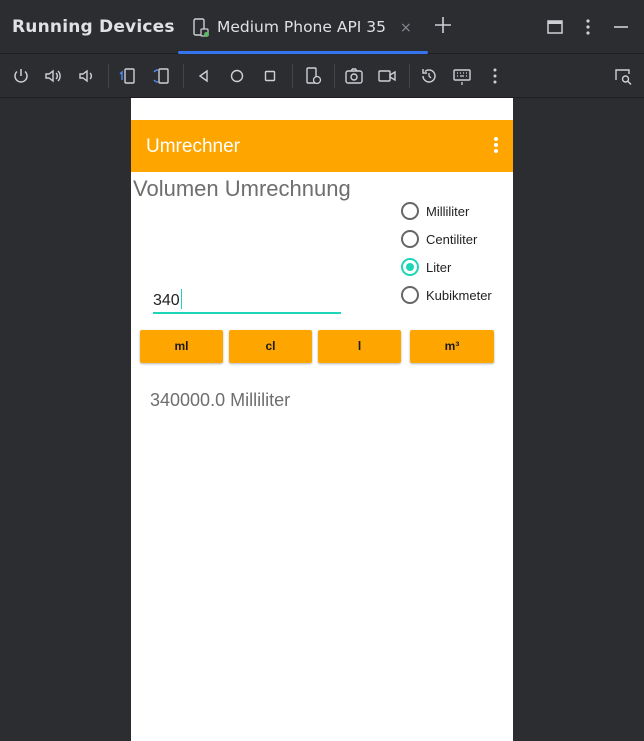 This screenshot has width=644, height=741. What do you see at coordinates (220, 400) in the screenshot?
I see `result-text: 340000.0 Milliliter` at bounding box center [220, 400].